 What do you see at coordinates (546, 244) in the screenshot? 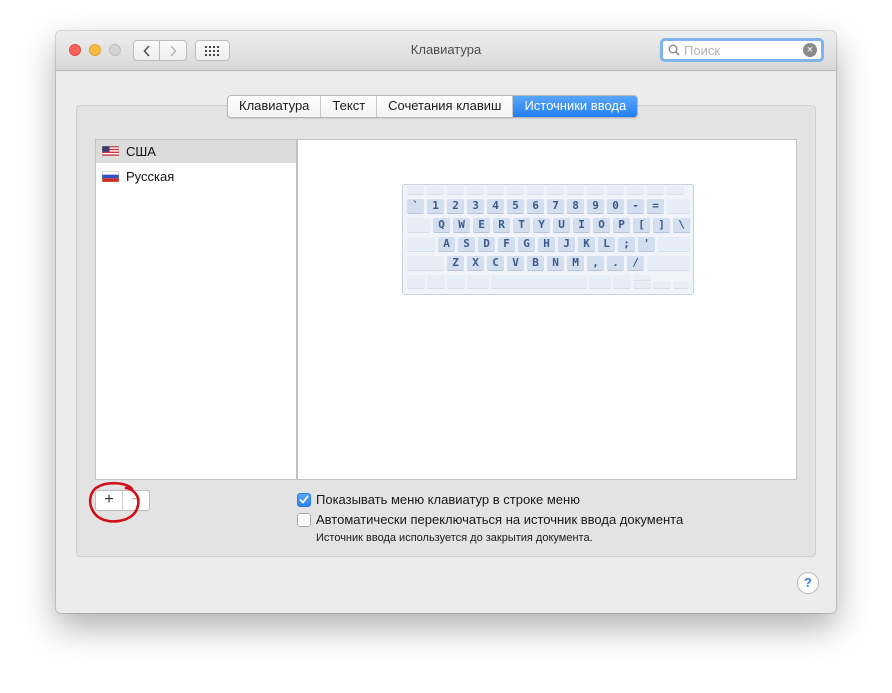
I see `key-h: H` at bounding box center [546, 244].